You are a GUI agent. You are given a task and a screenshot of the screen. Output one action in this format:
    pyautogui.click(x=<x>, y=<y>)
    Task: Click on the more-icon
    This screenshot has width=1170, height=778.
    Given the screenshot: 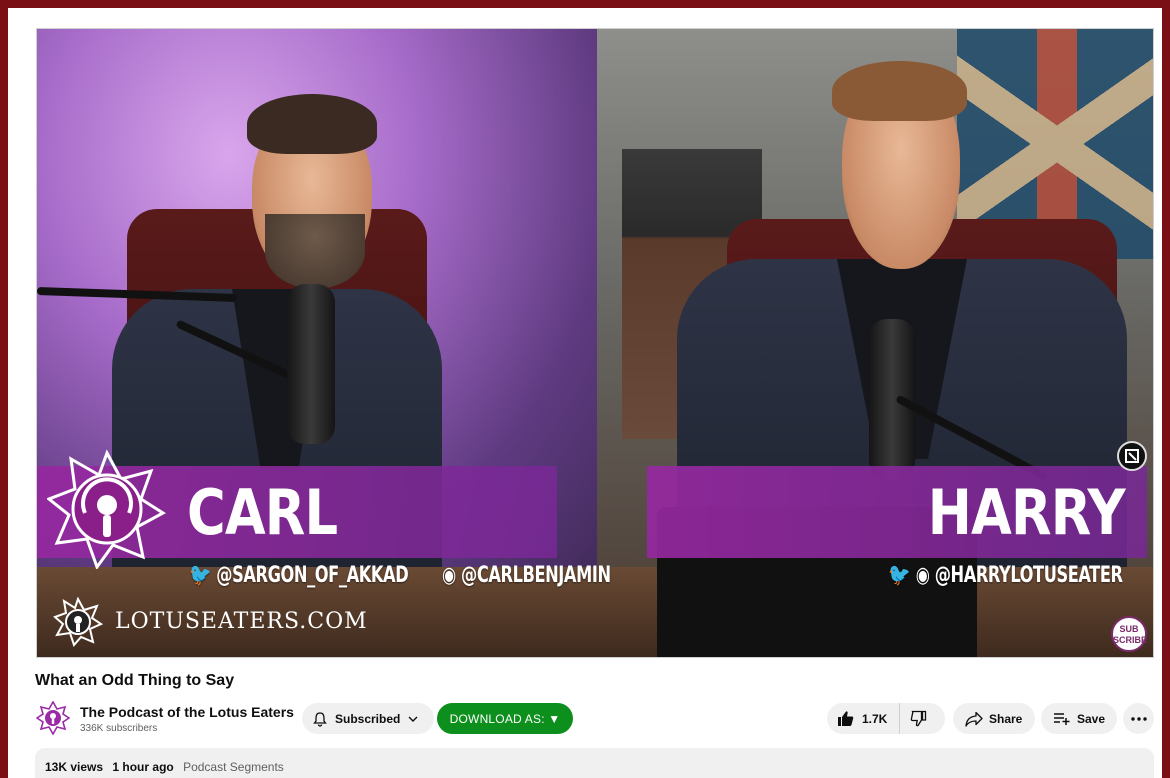 What is the action you would take?
    pyautogui.click(x=1138, y=718)
    